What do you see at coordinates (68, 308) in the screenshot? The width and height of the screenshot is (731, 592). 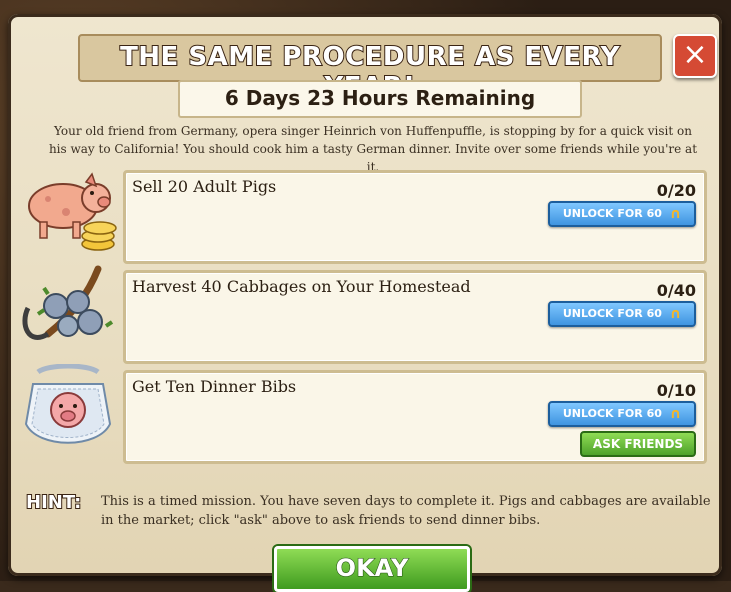 I see `cabbage-scythe-icon` at bounding box center [68, 308].